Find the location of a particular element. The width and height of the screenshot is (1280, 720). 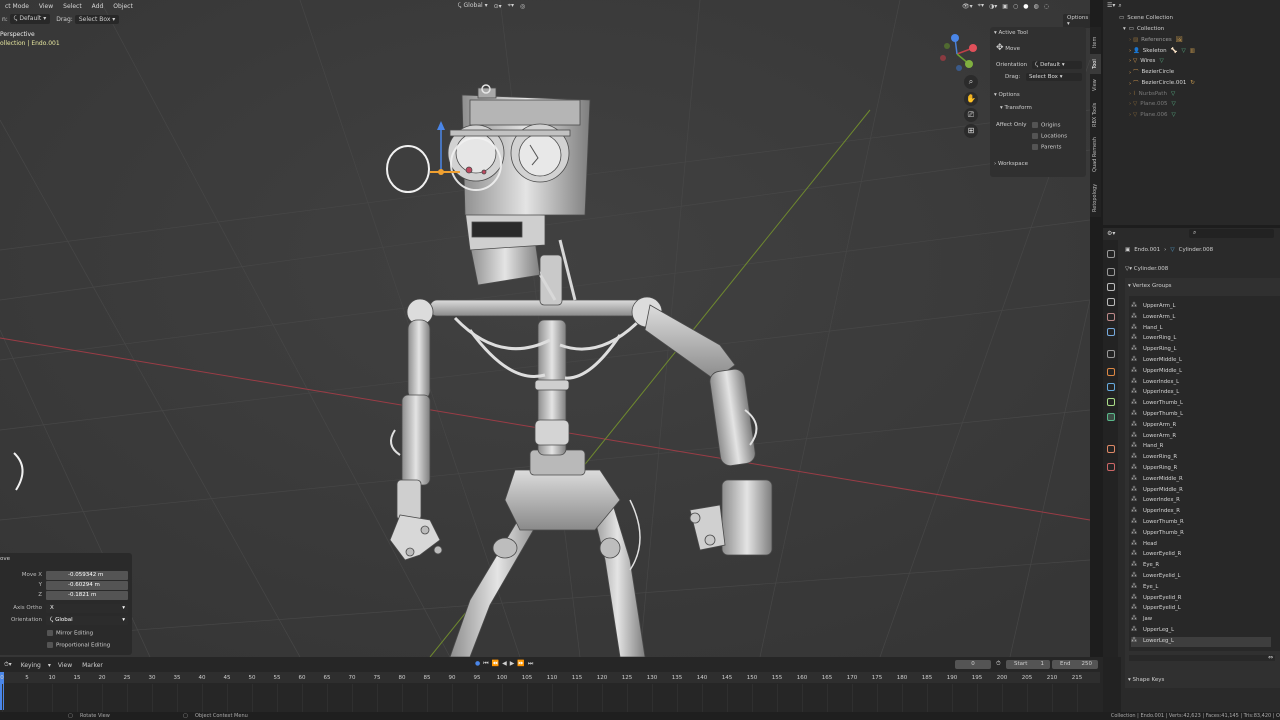

outliner-item: › ▨ References 🖼 is located at coordinates (1156, 40).